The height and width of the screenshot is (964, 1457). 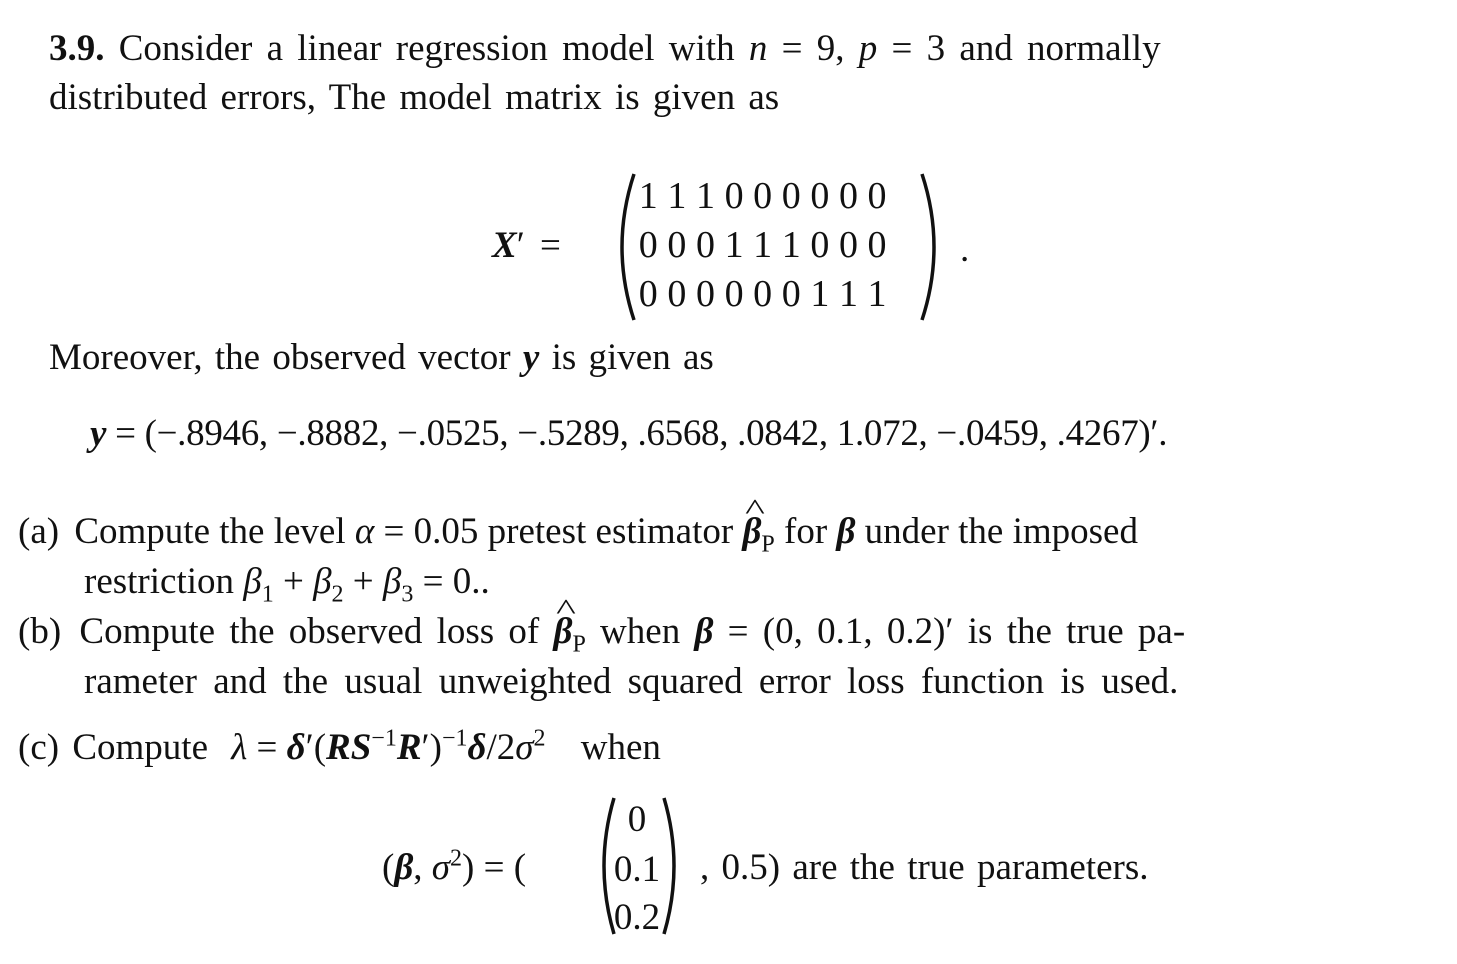 I want to click on part-a-text-4: under the imposed, so click(x=996, y=531).